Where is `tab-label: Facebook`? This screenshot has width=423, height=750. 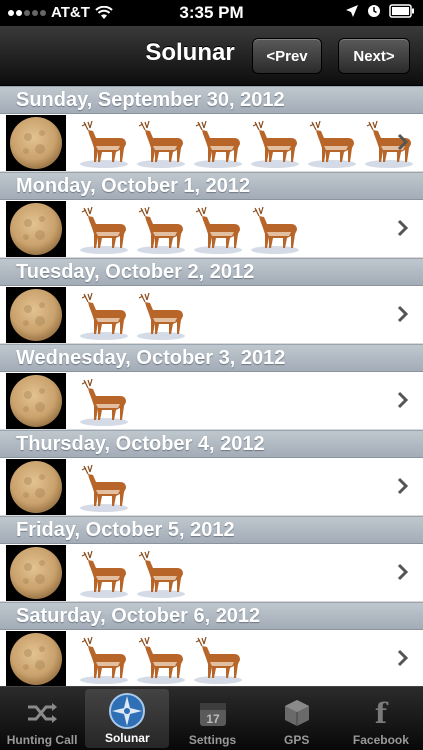
tab-label: Facebook is located at coordinates (380, 740).